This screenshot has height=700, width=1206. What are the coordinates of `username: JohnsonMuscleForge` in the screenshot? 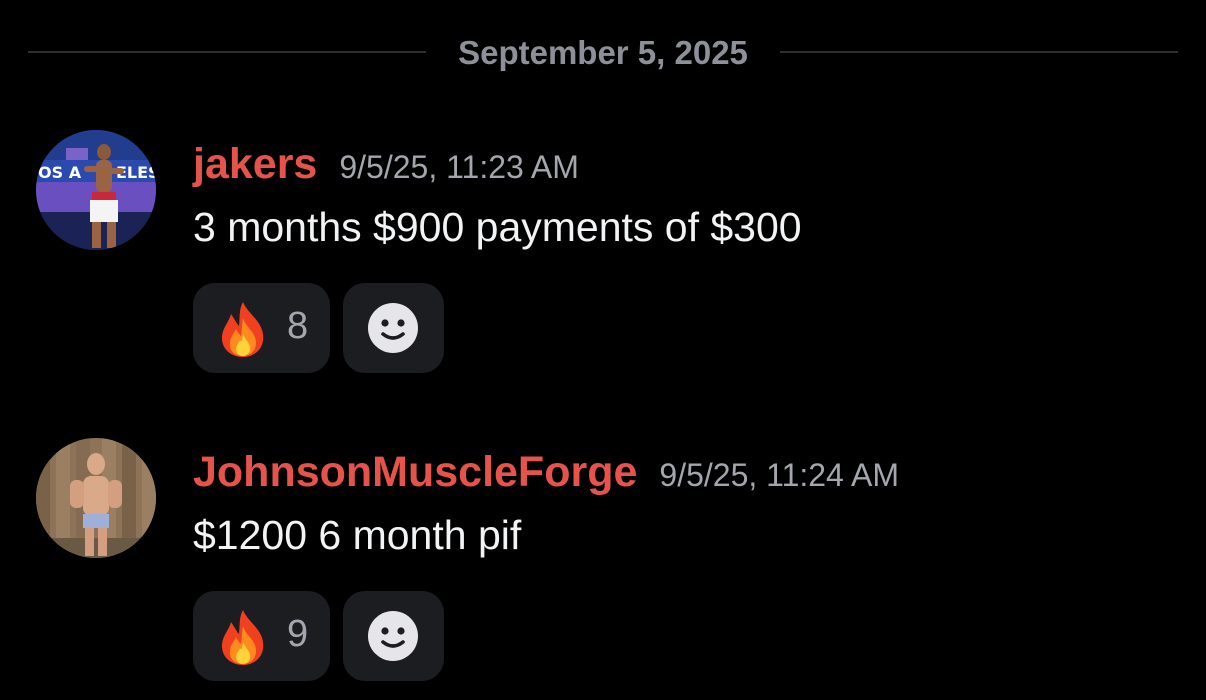 It's located at (415, 472).